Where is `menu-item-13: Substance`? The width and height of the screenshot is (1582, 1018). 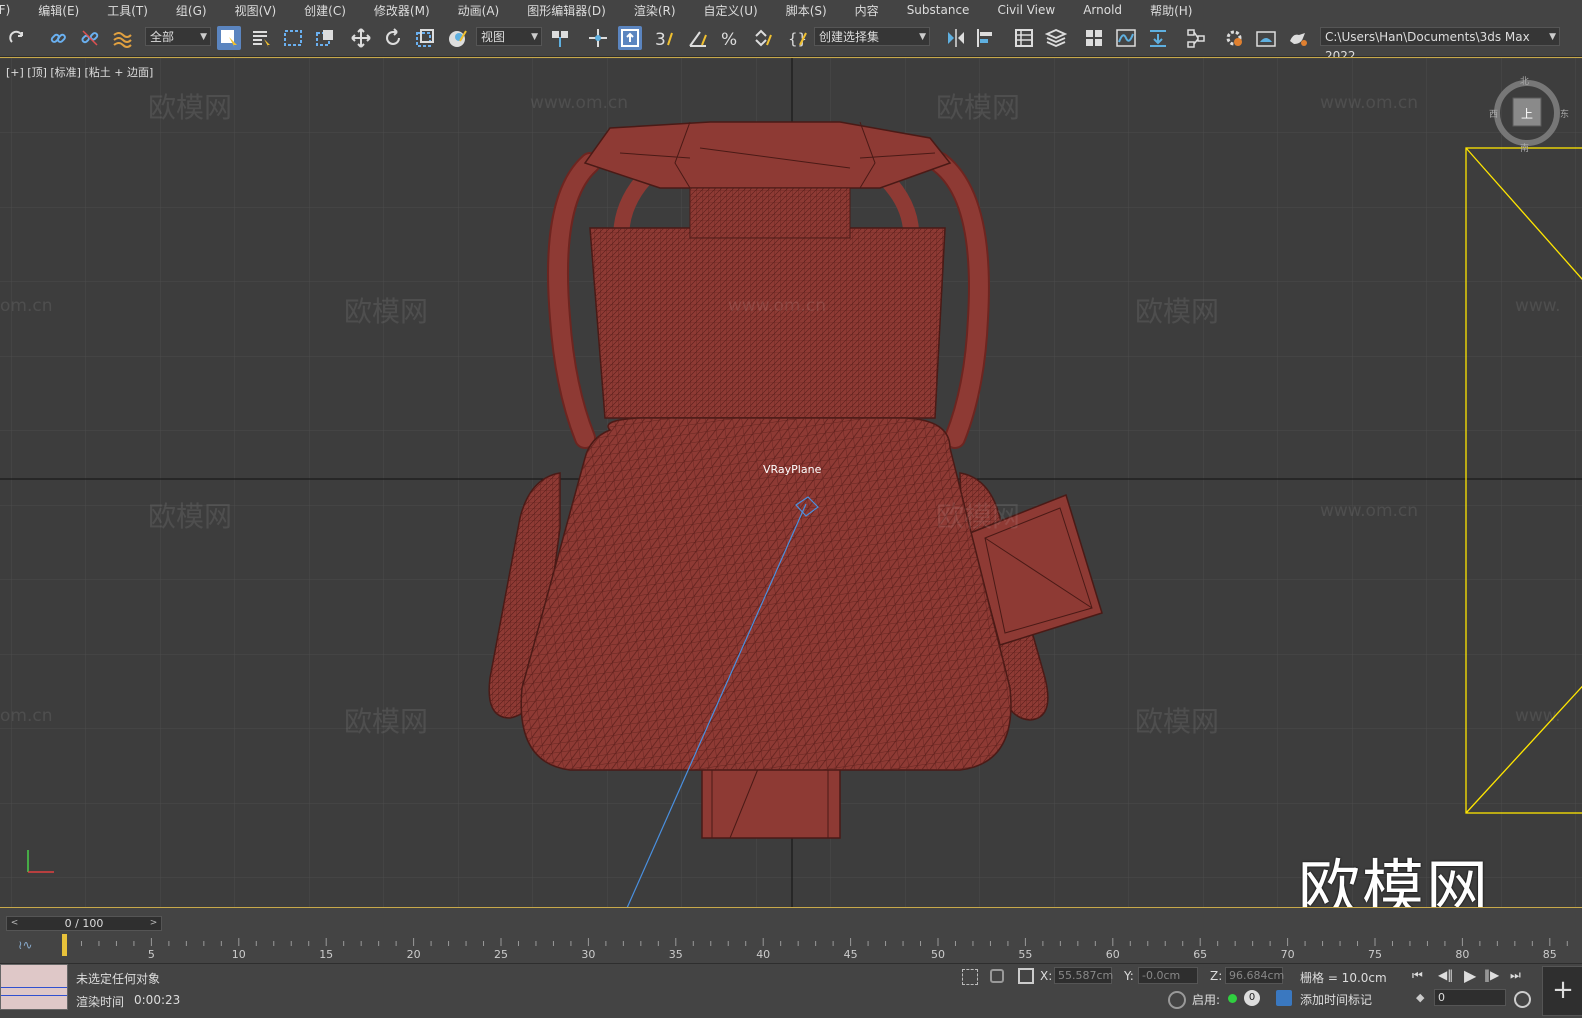 menu-item-13: Substance is located at coordinates (938, 10).